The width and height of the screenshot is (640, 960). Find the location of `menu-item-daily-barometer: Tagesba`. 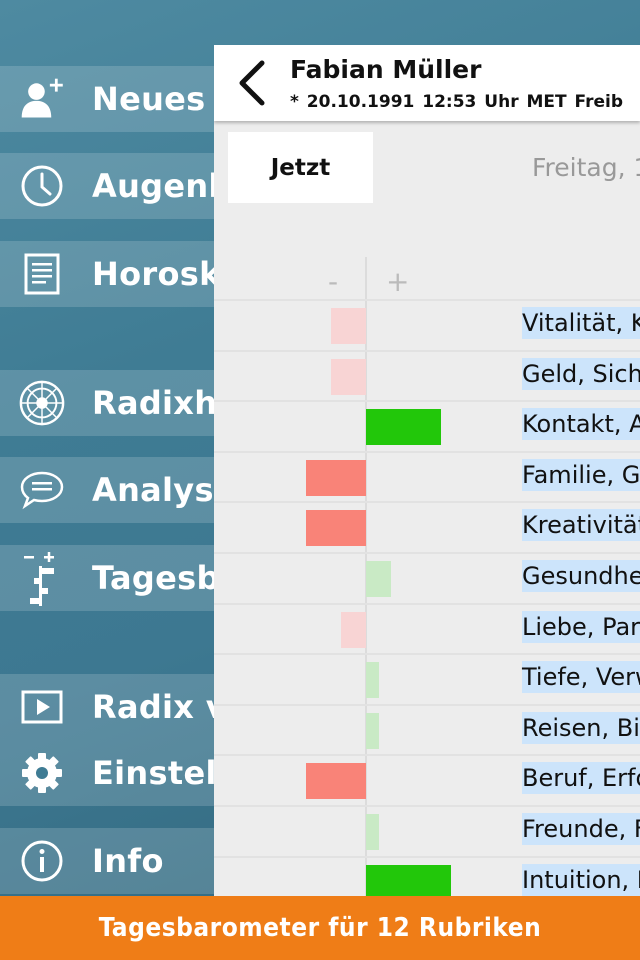

menu-item-daily-barometer: Tagesba is located at coordinates (107, 578).